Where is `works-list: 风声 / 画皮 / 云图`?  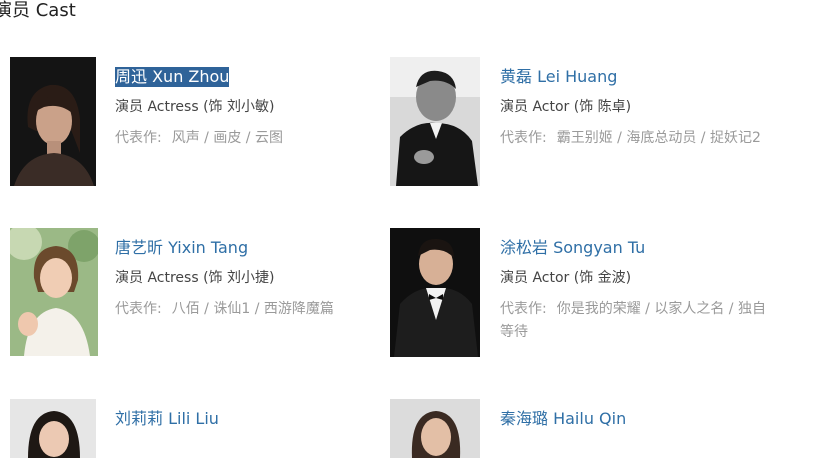
works-list: 风声 / 画皮 / 云图 is located at coordinates (227, 138).